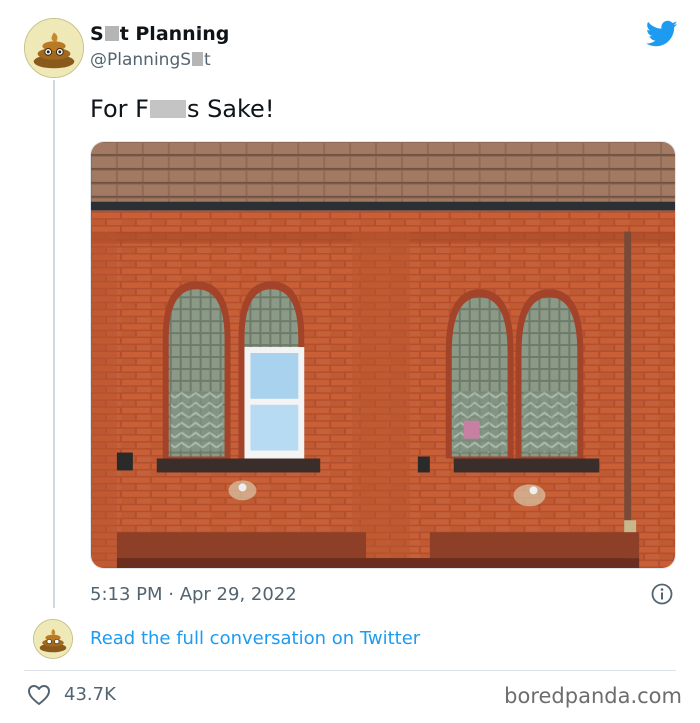  I want to click on like-count: 43.7K, so click(90, 694).